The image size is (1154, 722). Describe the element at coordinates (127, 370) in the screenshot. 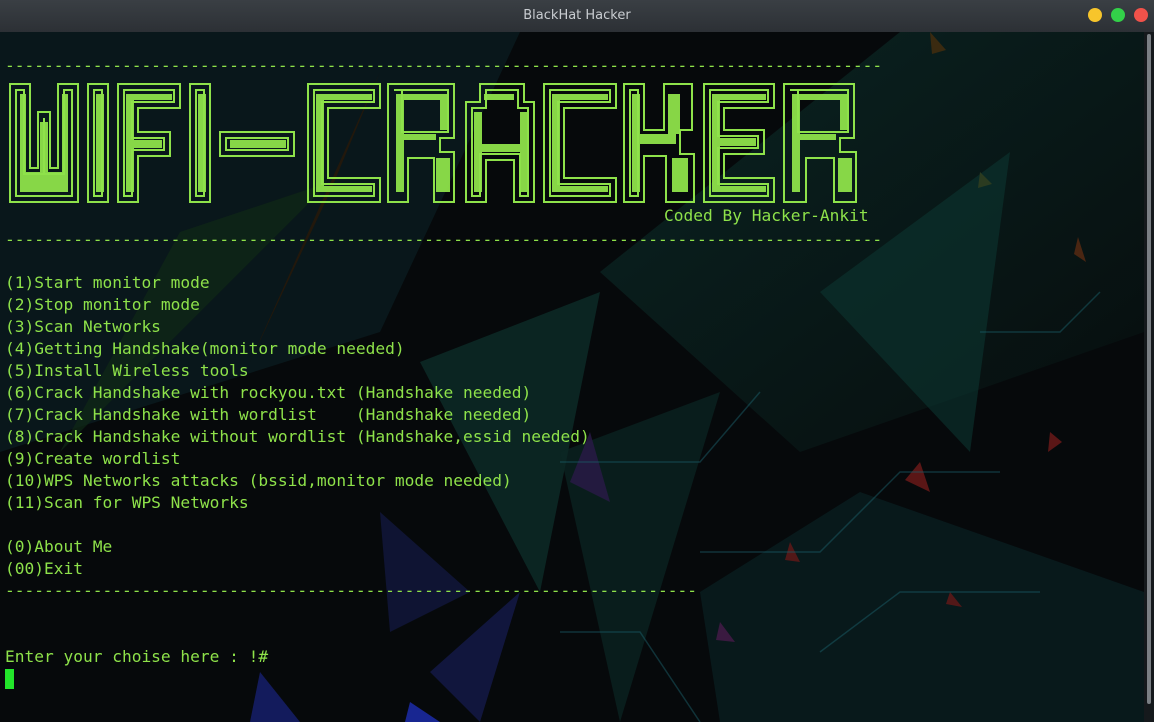

I see `menu-item: (5)Install Wireless tools` at that location.